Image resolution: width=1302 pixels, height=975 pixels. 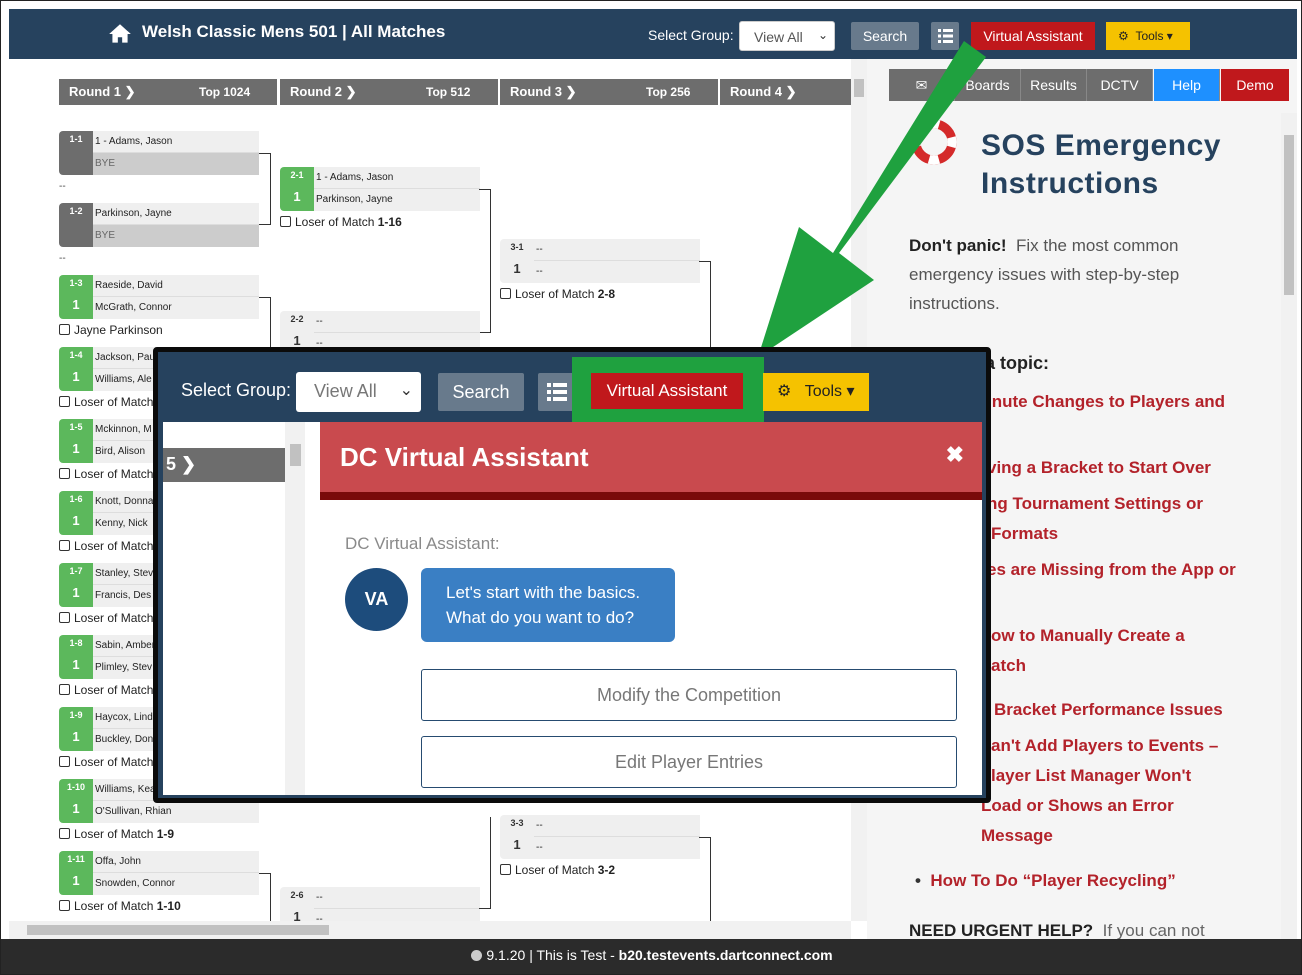 I want to click on search-button: Search, so click(x=481, y=392).